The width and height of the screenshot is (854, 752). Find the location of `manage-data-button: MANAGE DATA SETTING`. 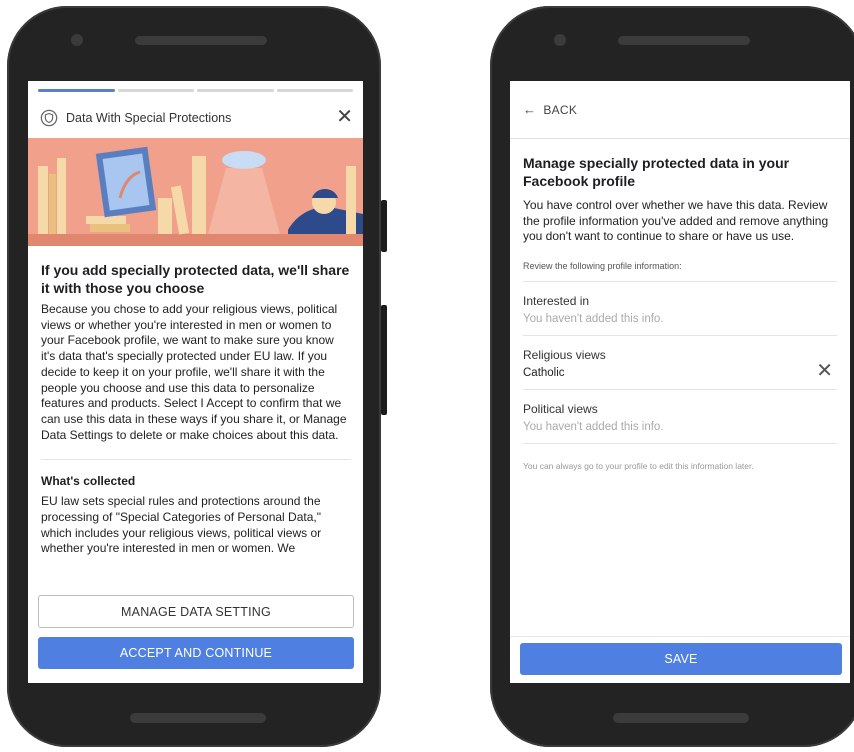

manage-data-button: MANAGE DATA SETTING is located at coordinates (196, 611).